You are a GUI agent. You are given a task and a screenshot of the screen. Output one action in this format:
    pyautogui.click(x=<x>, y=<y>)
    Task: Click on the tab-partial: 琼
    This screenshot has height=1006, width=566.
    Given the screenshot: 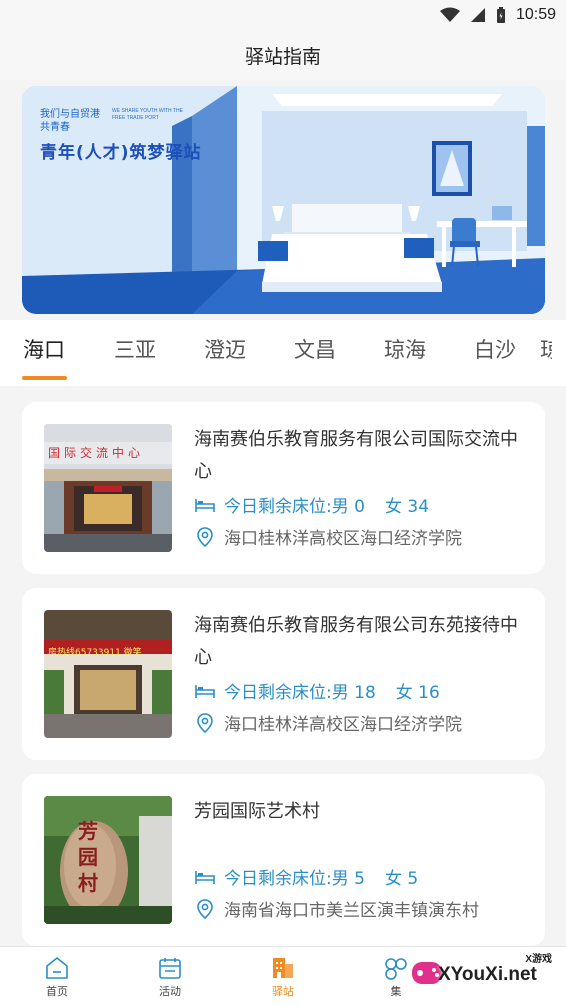 What is the action you would take?
    pyautogui.click(x=546, y=353)
    